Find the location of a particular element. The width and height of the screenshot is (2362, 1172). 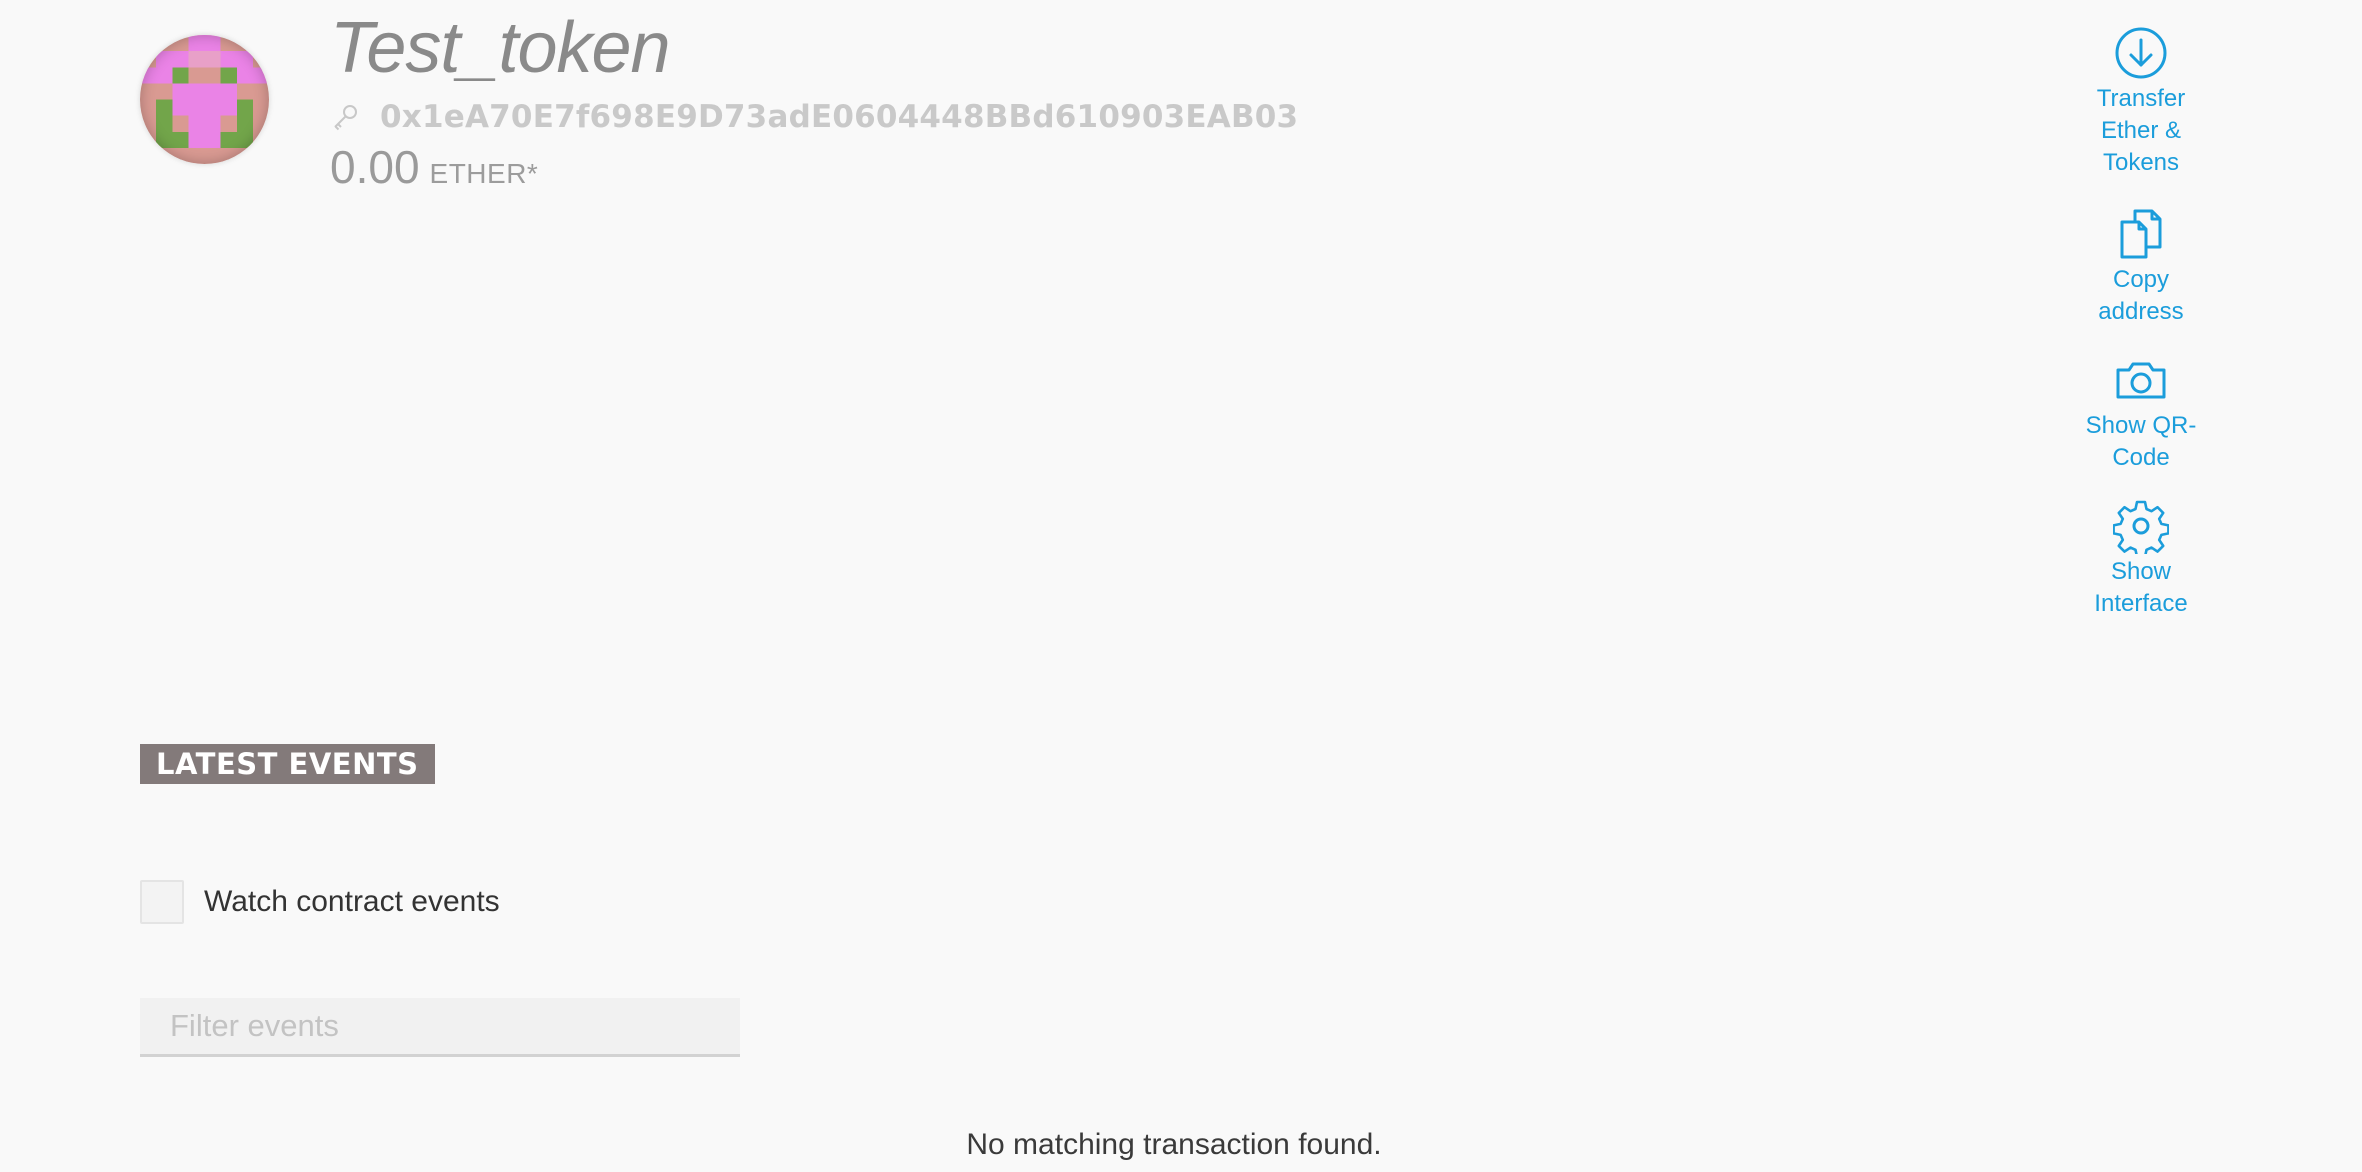

contract-identicon is located at coordinates (204, 99).